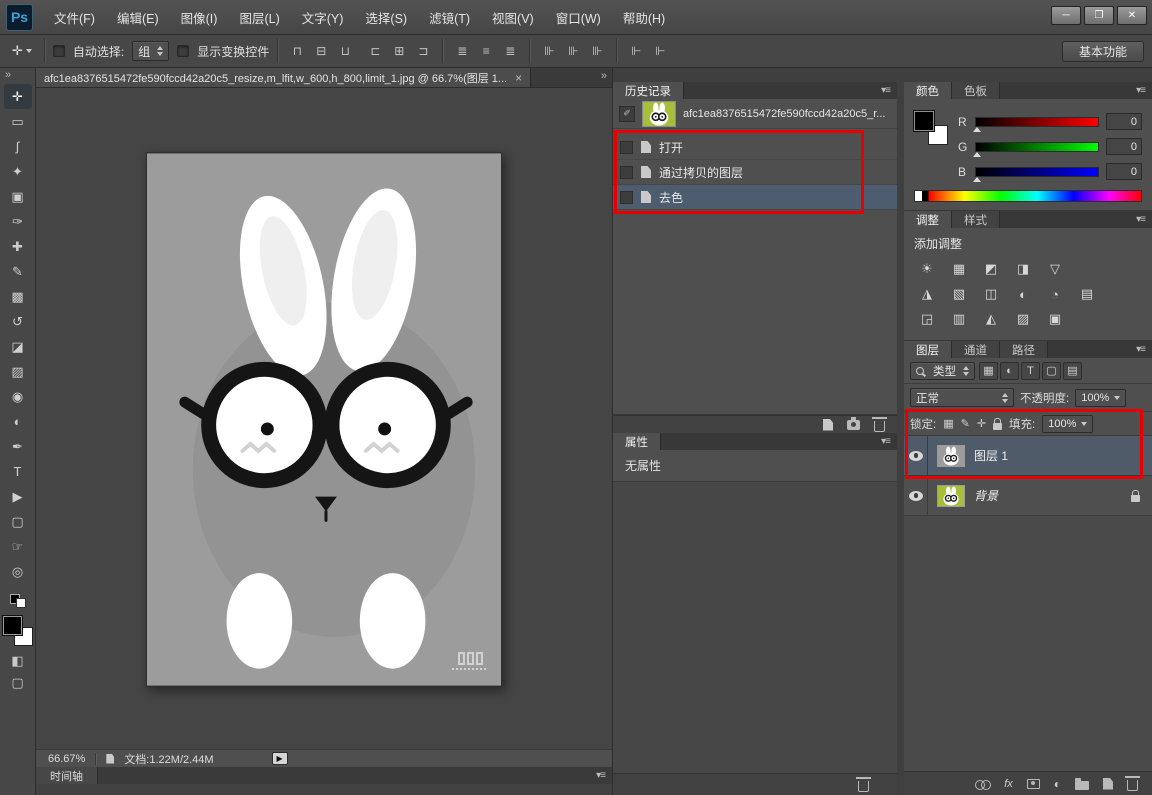  I want to click on rectangular-marquee-tool-icon: ▭, so click(18, 121).